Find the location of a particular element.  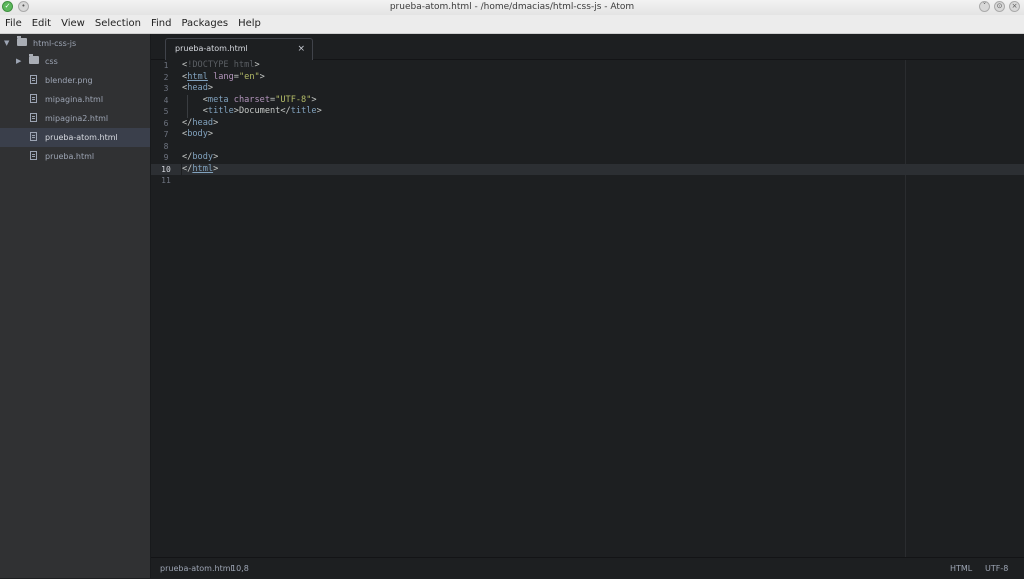

tree-item-mipagina-html: mipagina.html is located at coordinates (75, 99).